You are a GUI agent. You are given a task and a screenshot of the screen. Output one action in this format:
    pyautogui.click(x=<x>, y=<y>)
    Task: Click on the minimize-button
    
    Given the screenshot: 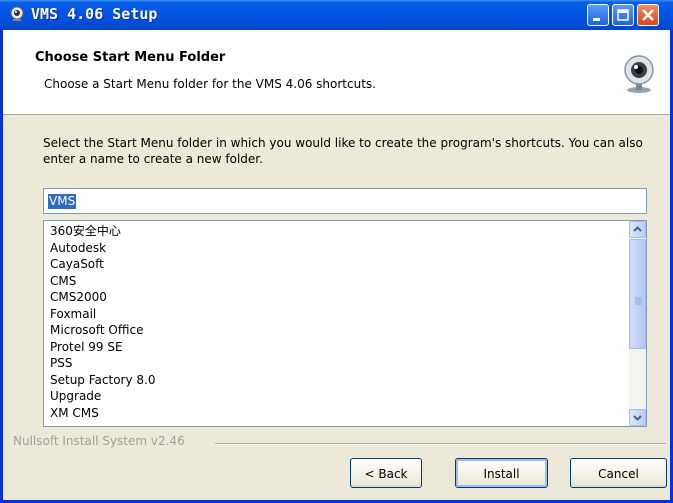 What is the action you would take?
    pyautogui.click(x=598, y=15)
    